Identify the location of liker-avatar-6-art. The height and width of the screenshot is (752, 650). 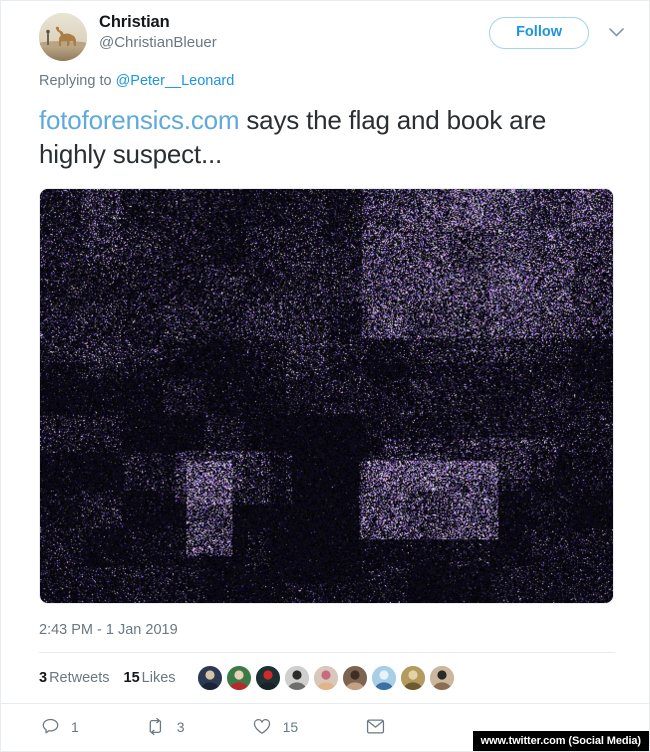
(354, 677).